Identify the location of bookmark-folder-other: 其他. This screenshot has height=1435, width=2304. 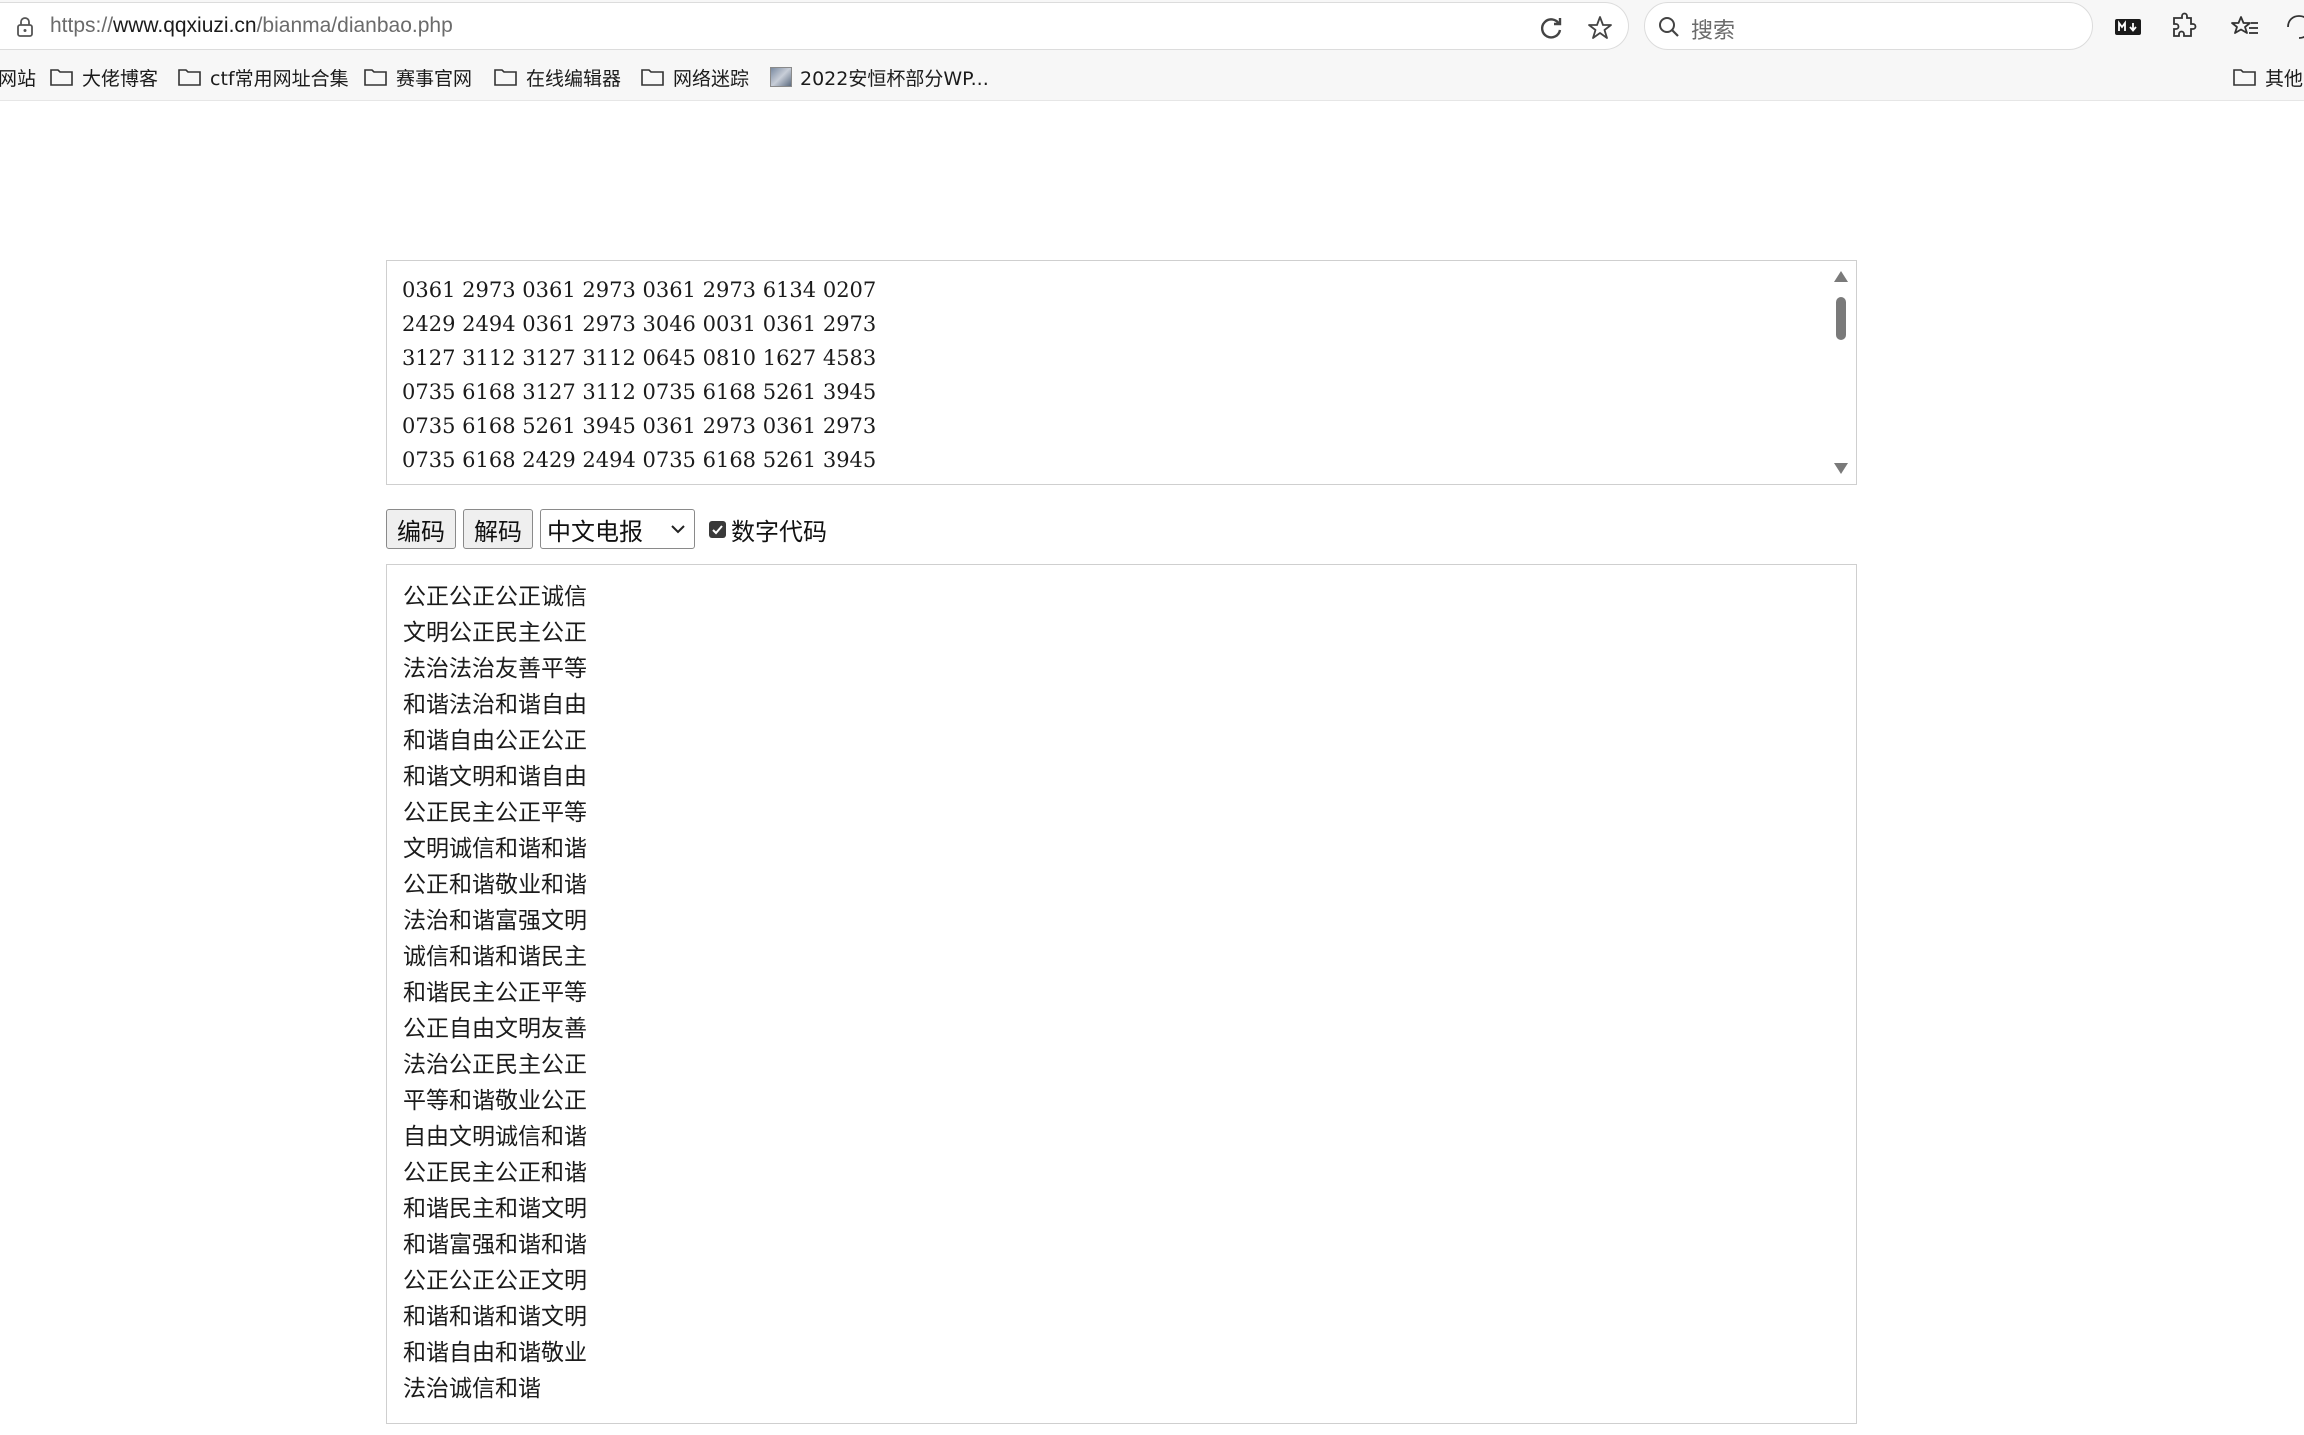
(2267, 77).